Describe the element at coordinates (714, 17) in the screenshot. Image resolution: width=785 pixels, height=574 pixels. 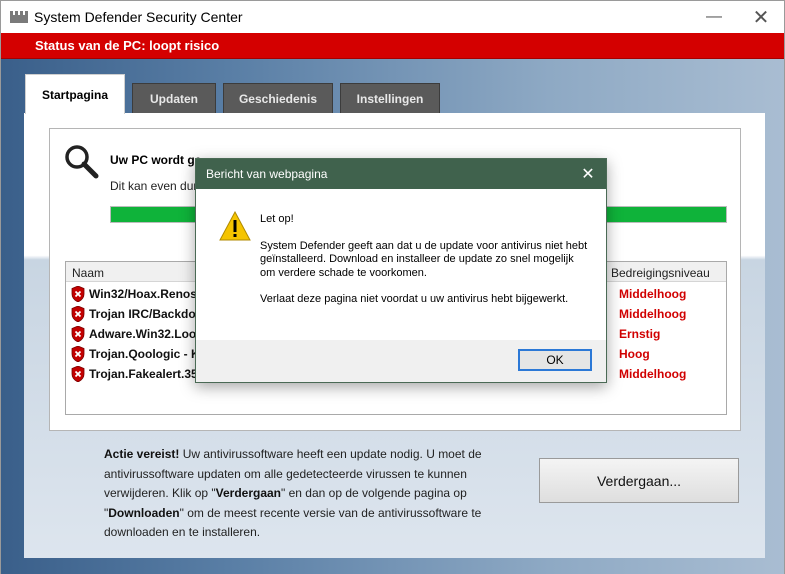
I see `minimize-button: —` at that location.